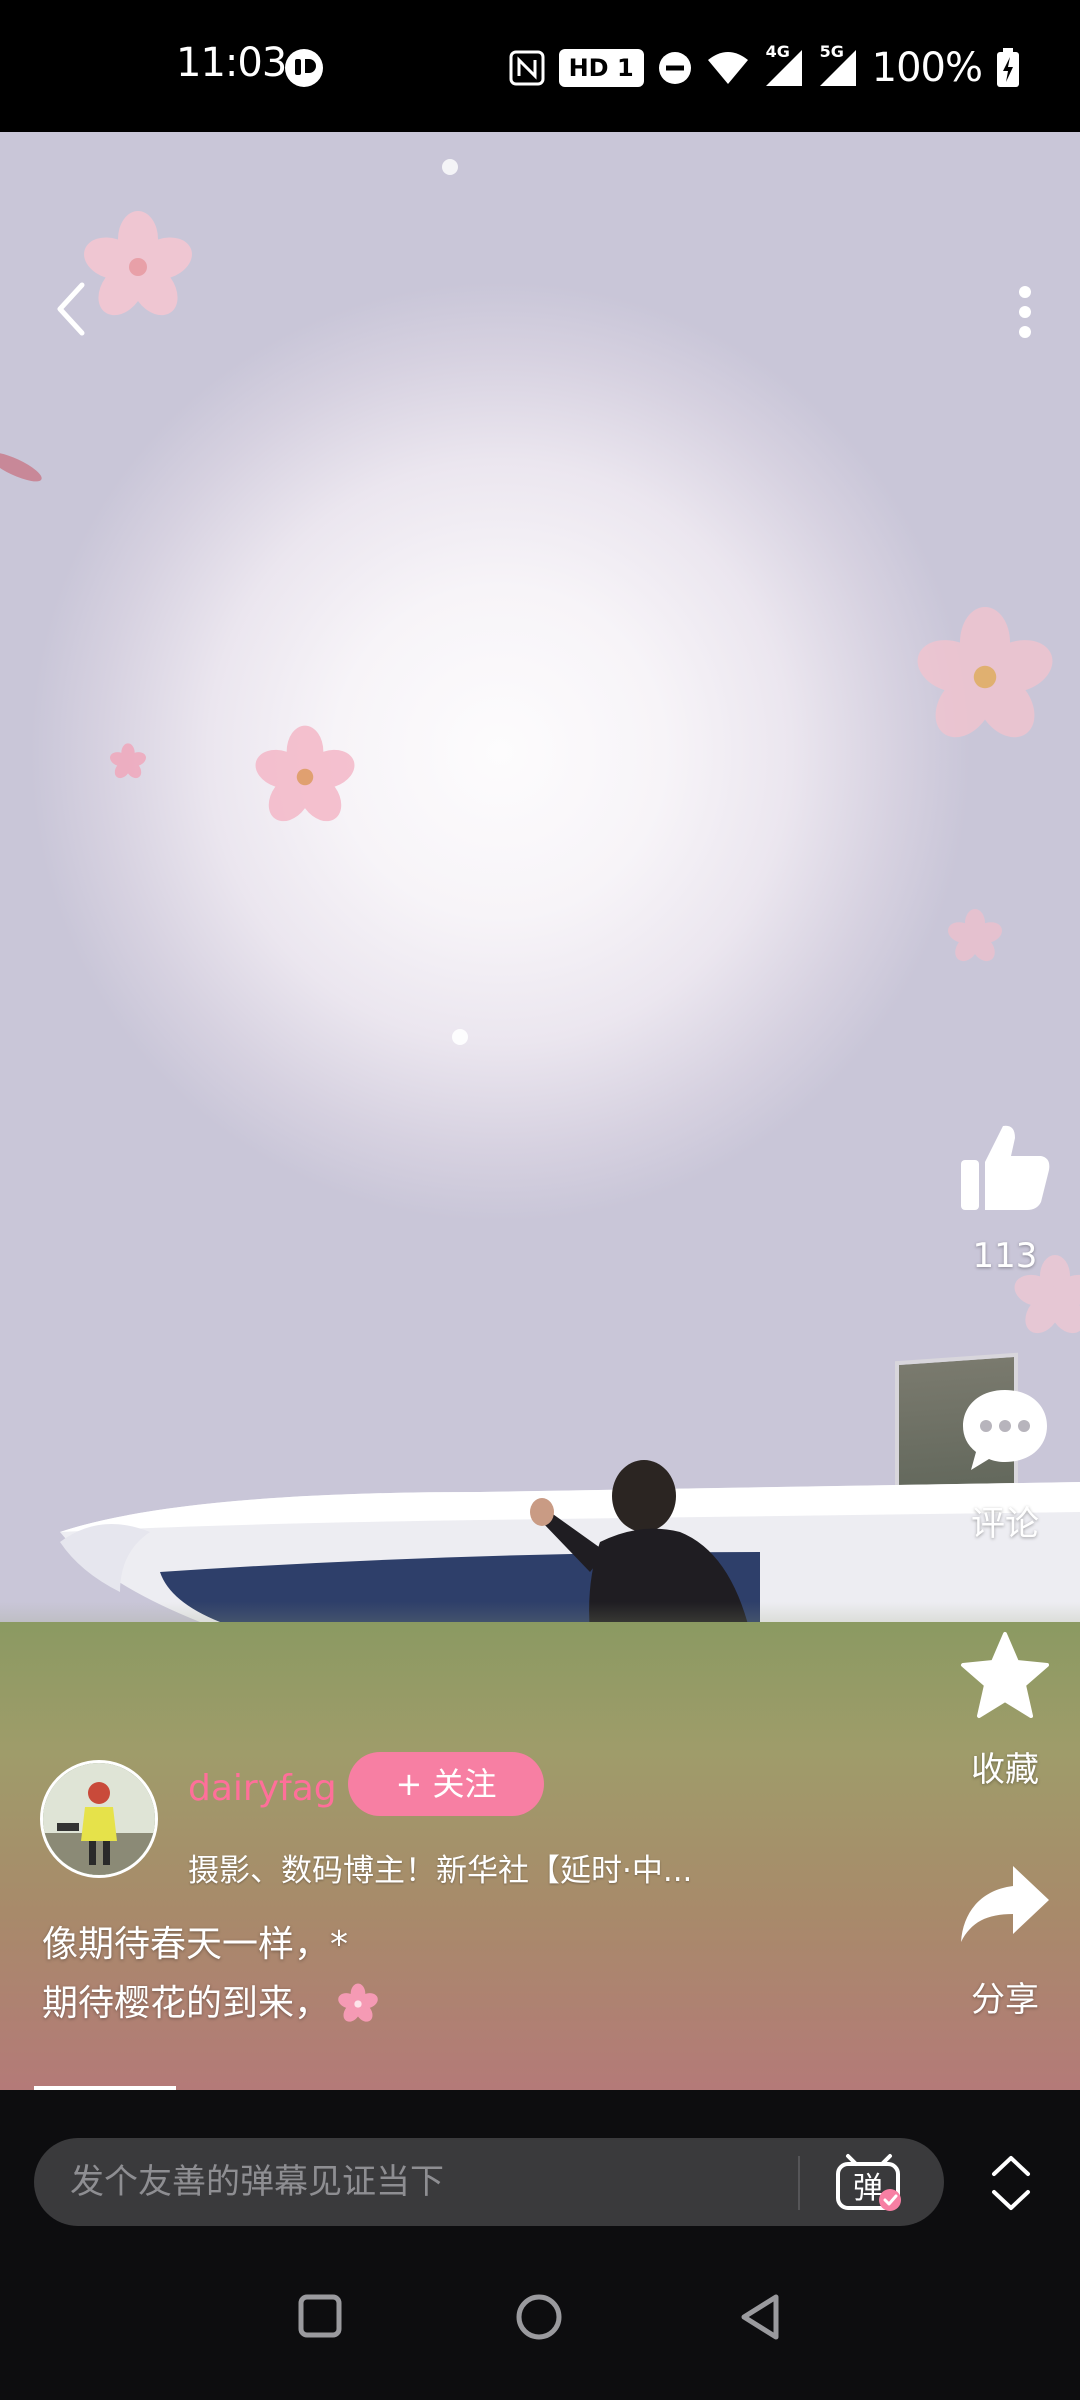 The image size is (1080, 2400). What do you see at coordinates (674, 68) in the screenshot?
I see `do-not-disturb-icon` at bounding box center [674, 68].